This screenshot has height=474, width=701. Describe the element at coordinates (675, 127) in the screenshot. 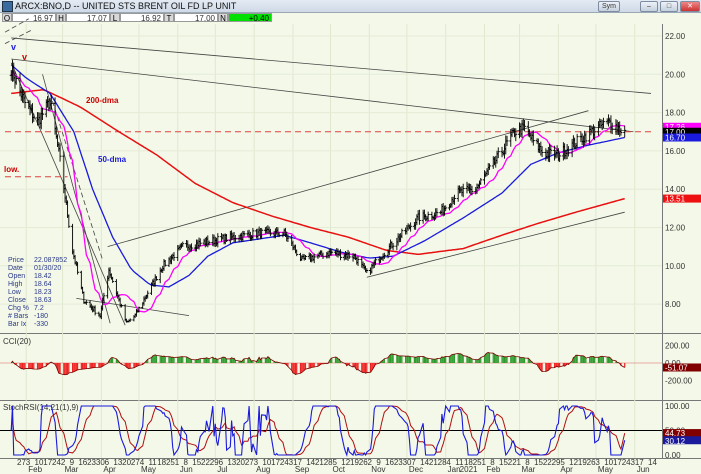

I see `price-tag-label: 17.26` at that location.